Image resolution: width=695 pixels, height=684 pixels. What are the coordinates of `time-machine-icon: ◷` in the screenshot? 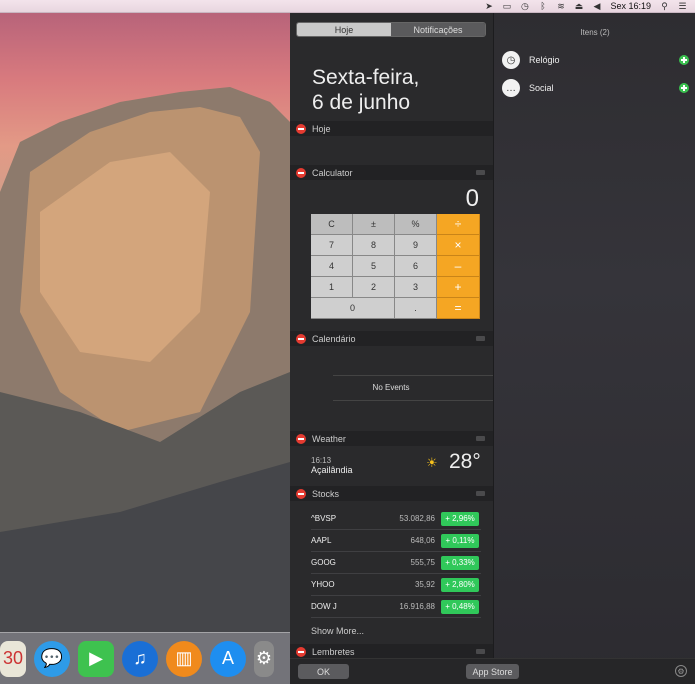 It's located at (524, 6).